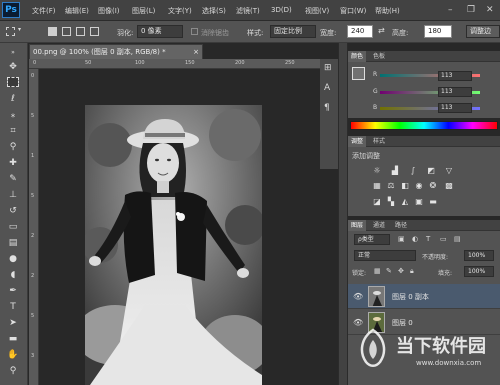  I want to click on restore-button: ❐, so click(471, 10).